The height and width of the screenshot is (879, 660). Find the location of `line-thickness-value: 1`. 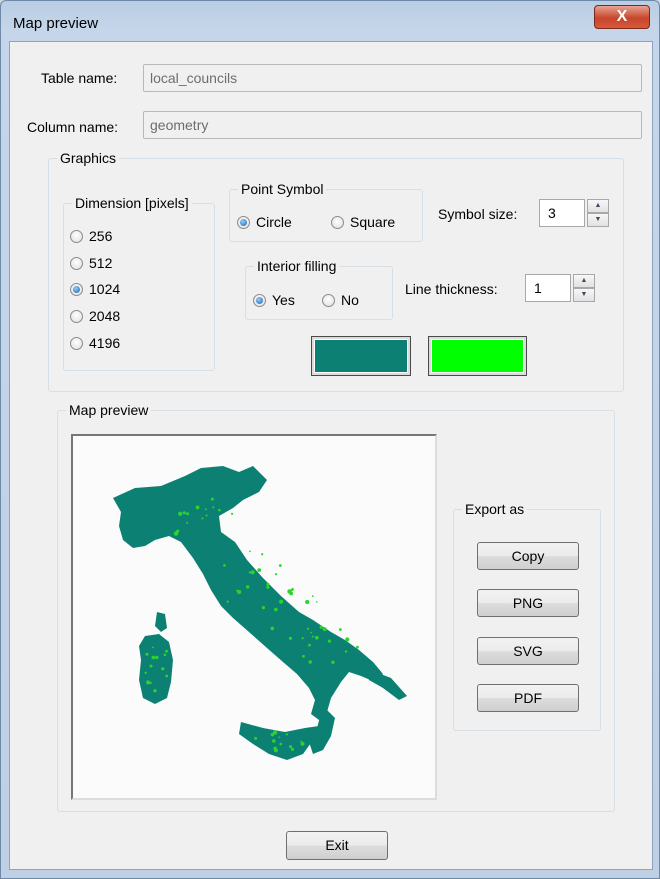

line-thickness-value: 1 is located at coordinates (548, 288).